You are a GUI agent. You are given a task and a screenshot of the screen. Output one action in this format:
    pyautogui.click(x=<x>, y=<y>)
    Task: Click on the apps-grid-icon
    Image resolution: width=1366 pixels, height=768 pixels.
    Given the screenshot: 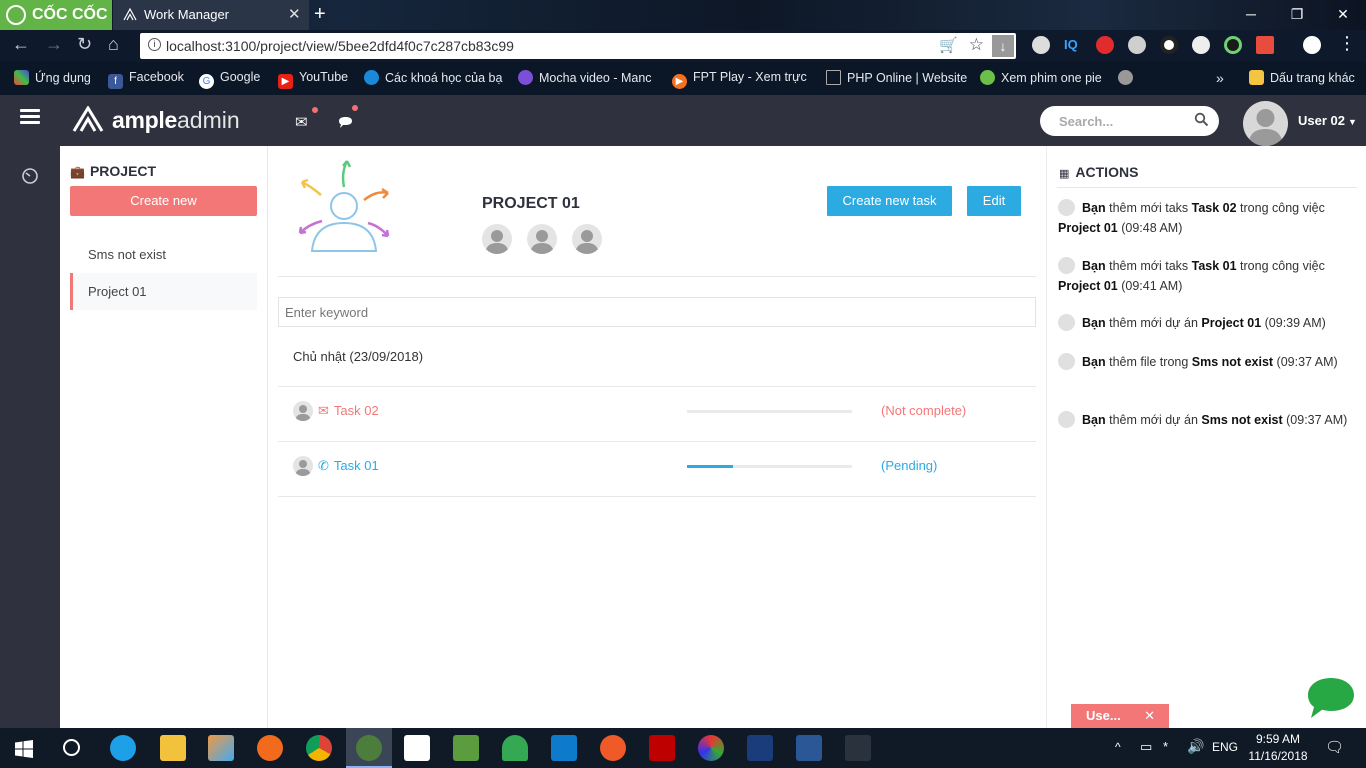 What is the action you would take?
    pyautogui.click(x=21, y=77)
    